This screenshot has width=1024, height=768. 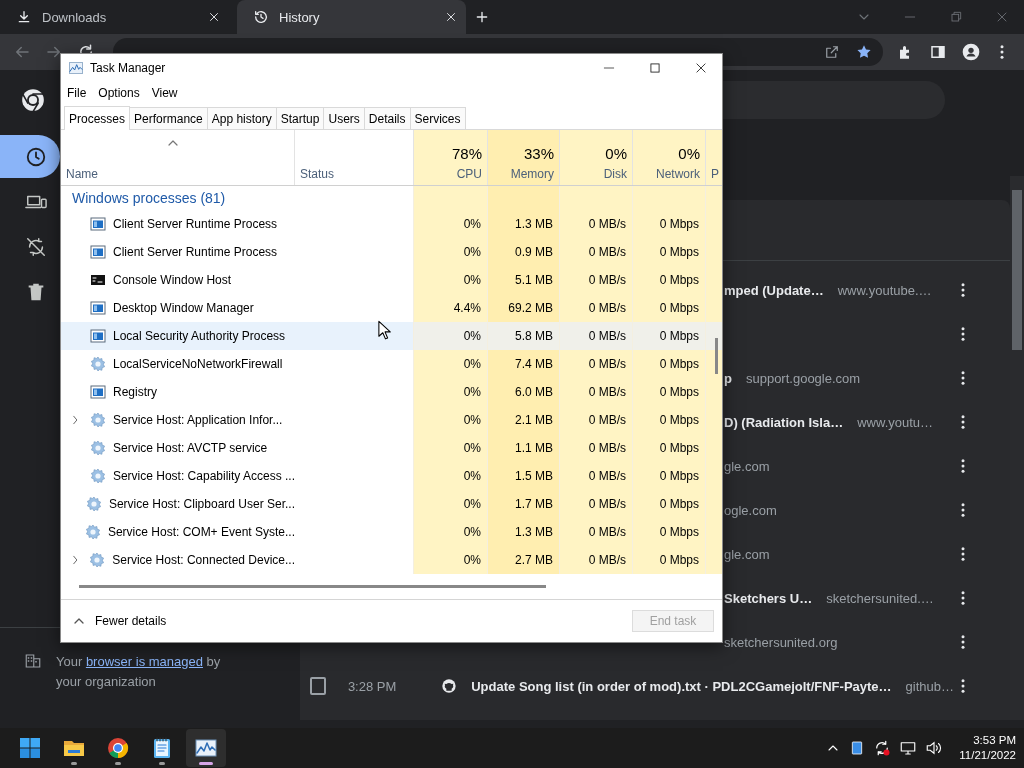 I want to click on tab: Performance, so click(x=168, y=118).